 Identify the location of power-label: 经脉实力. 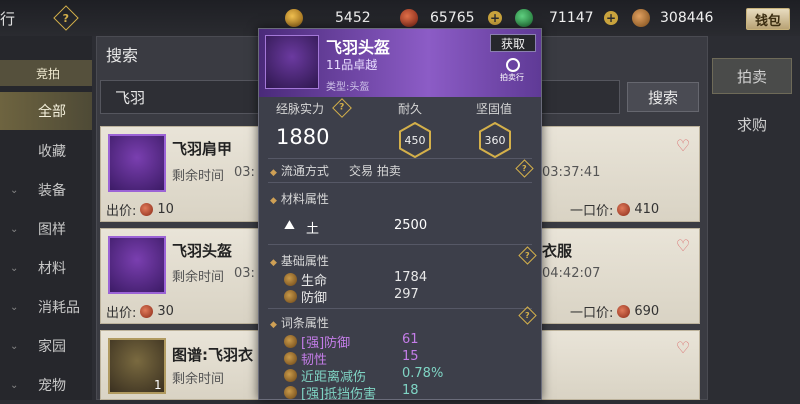
(300, 109).